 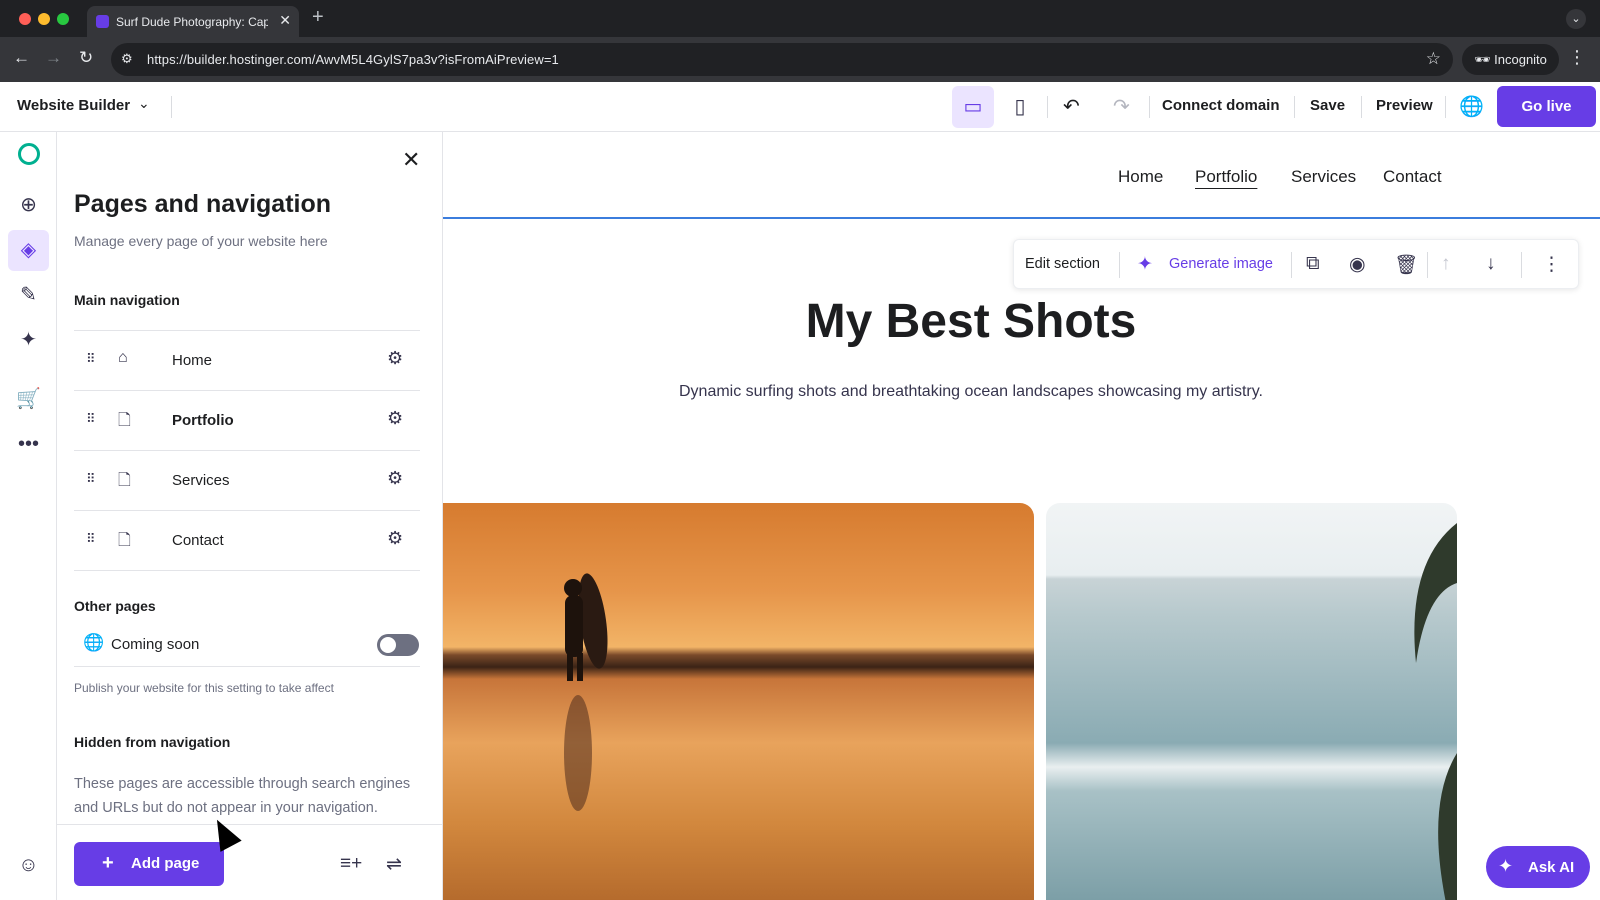 What do you see at coordinates (411, 160) in the screenshot?
I see `close-icon: ✕` at bounding box center [411, 160].